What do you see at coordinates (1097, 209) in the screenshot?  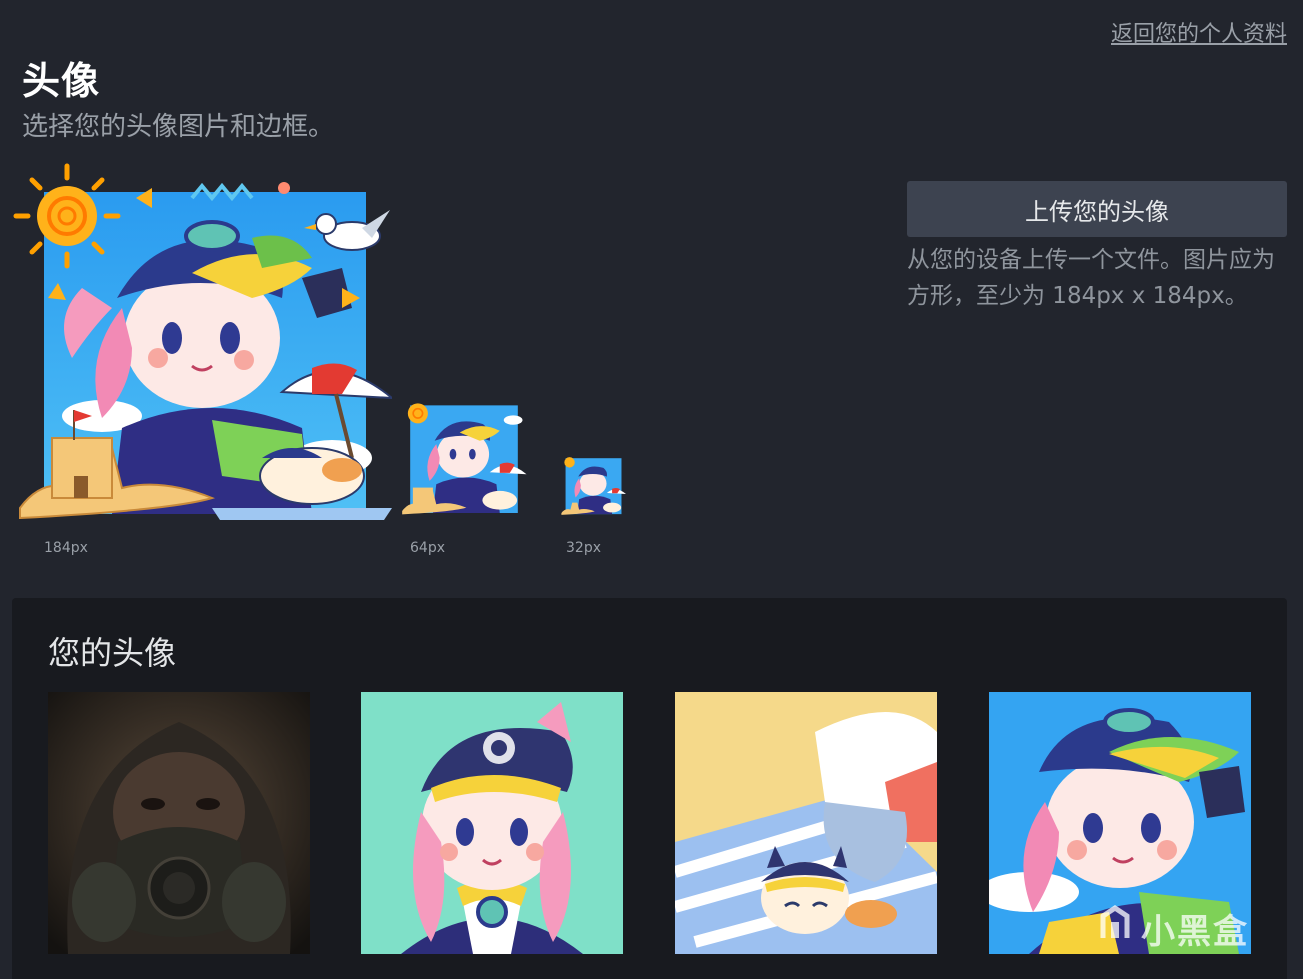 I see `upload-avatar-button: 上传您的头像` at bounding box center [1097, 209].